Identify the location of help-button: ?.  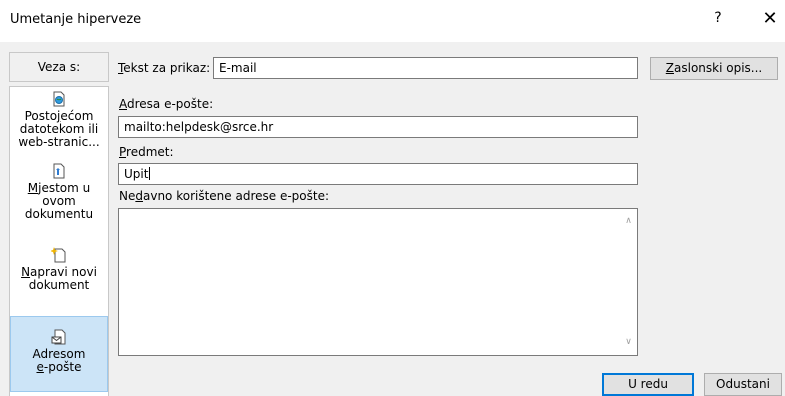
(718, 20).